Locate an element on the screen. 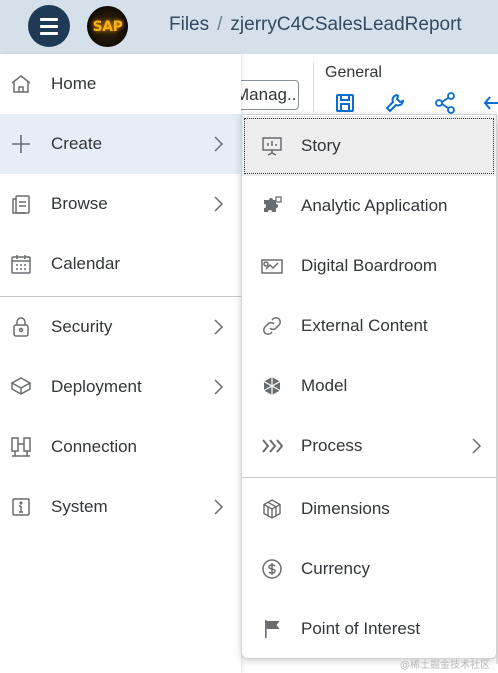 This screenshot has width=498, height=673. menu-item-browse: Browse is located at coordinates (120, 204).